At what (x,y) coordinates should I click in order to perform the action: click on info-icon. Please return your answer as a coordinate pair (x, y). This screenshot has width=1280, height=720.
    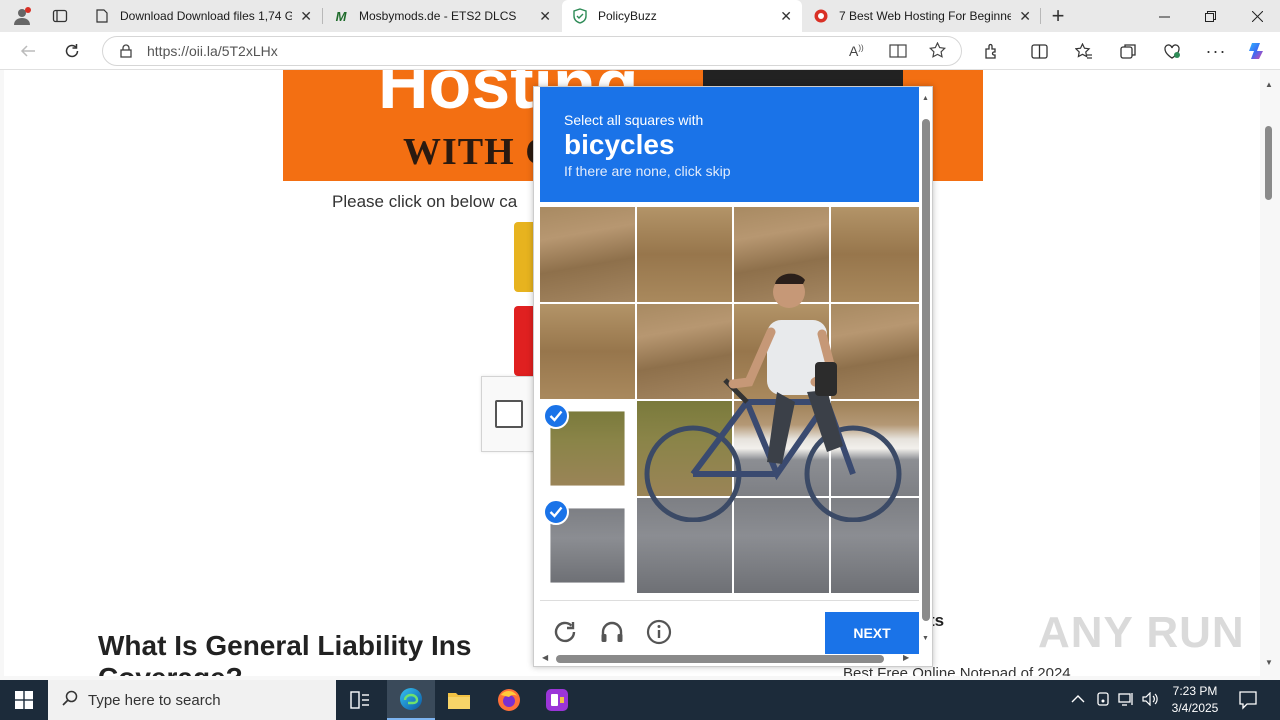
    Looking at the image, I should click on (659, 632).